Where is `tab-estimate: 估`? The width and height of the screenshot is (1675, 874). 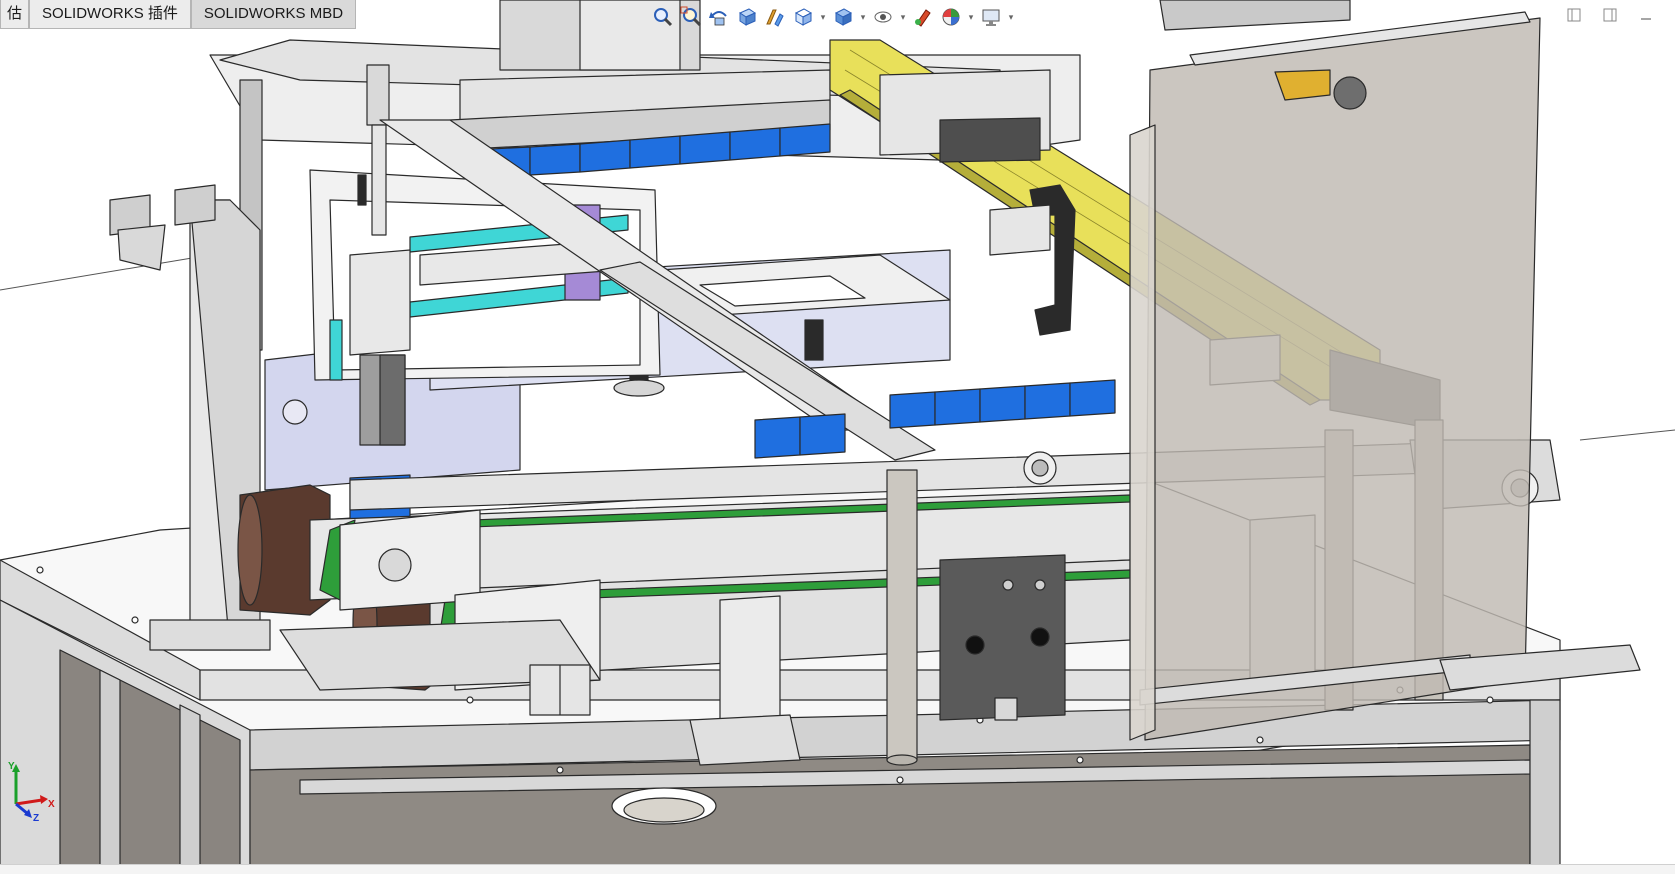 tab-estimate: 估 is located at coordinates (15, 14).